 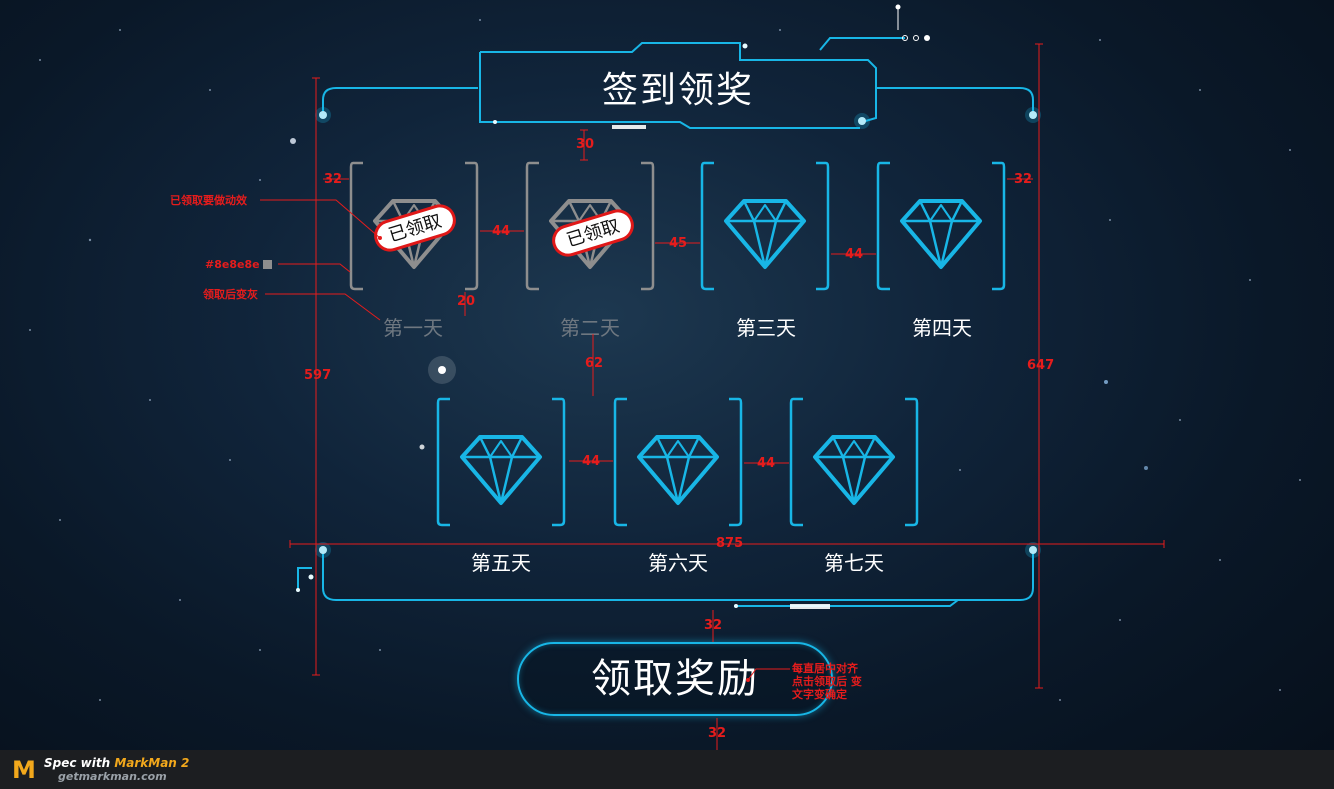 I want to click on dim-right-margin: 32, so click(x=1023, y=179).